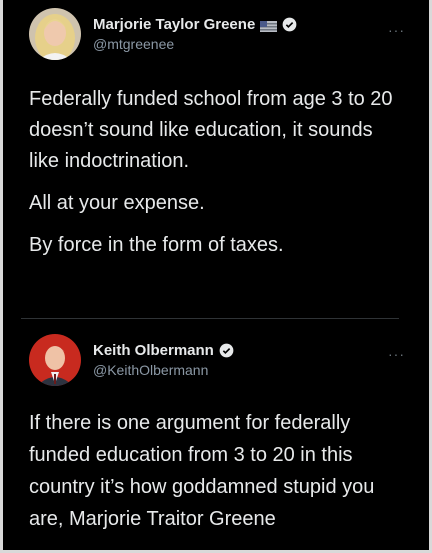  I want to click on us-flag-icon, so click(269, 25).